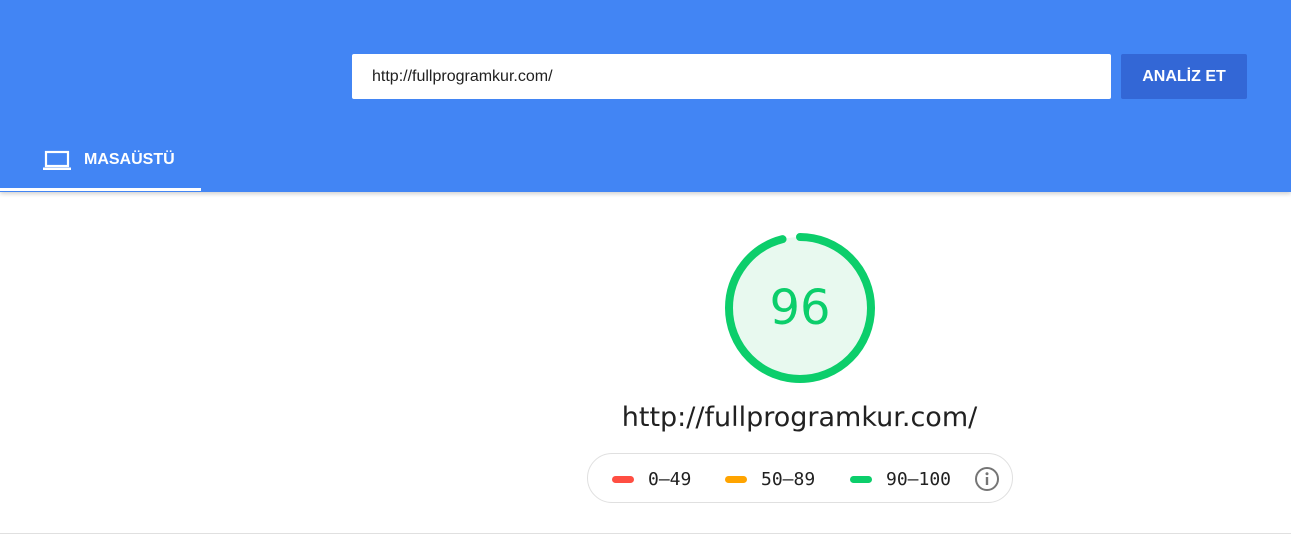 This screenshot has height=535, width=1291. Describe the element at coordinates (731, 76) in the screenshot. I see `url-input` at that location.